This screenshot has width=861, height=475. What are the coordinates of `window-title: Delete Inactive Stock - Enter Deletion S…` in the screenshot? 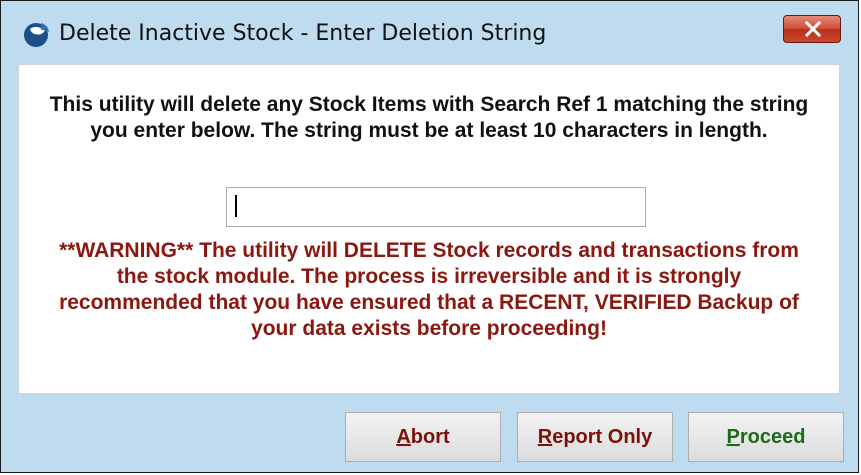 It's located at (303, 33).